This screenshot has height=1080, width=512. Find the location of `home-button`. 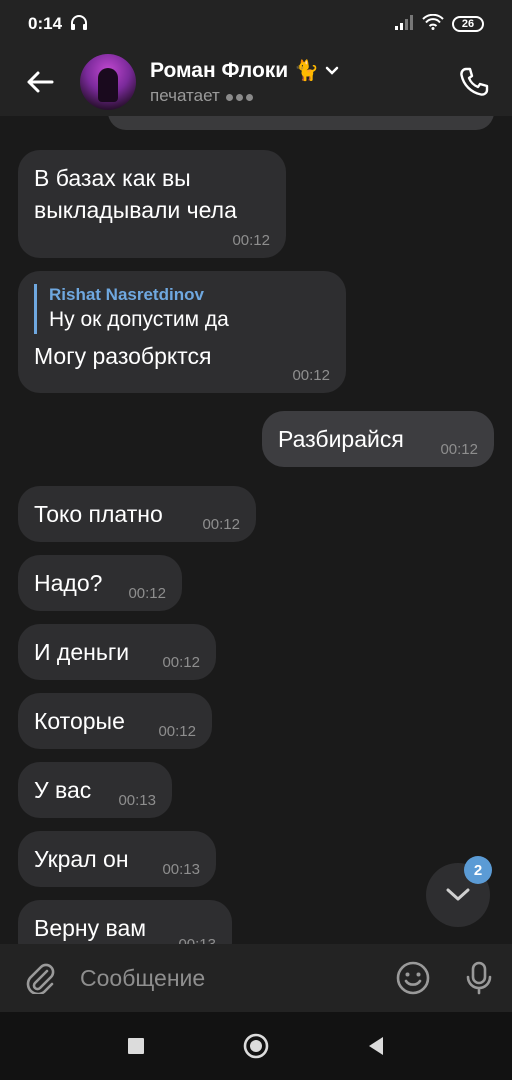

home-button is located at coordinates (256, 1046).